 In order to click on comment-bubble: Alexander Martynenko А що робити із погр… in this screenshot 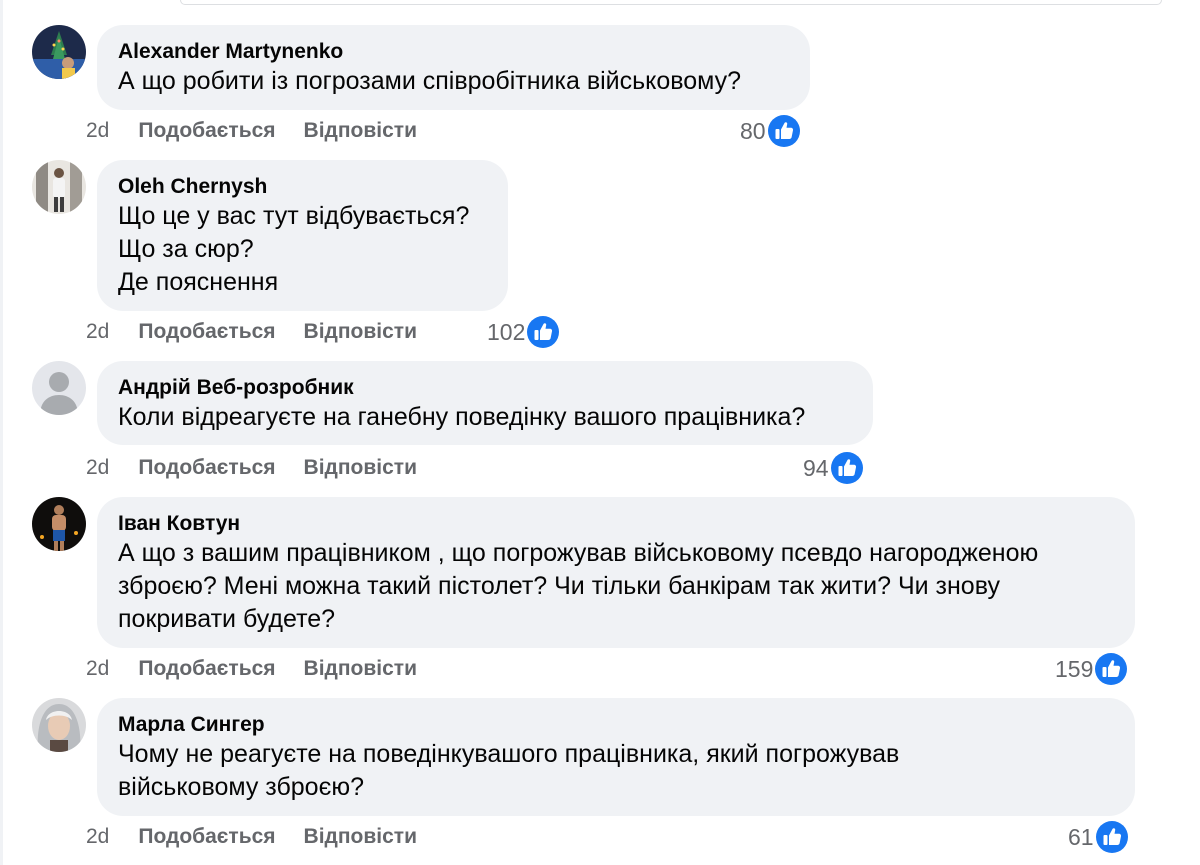, I will do `click(453, 67)`.